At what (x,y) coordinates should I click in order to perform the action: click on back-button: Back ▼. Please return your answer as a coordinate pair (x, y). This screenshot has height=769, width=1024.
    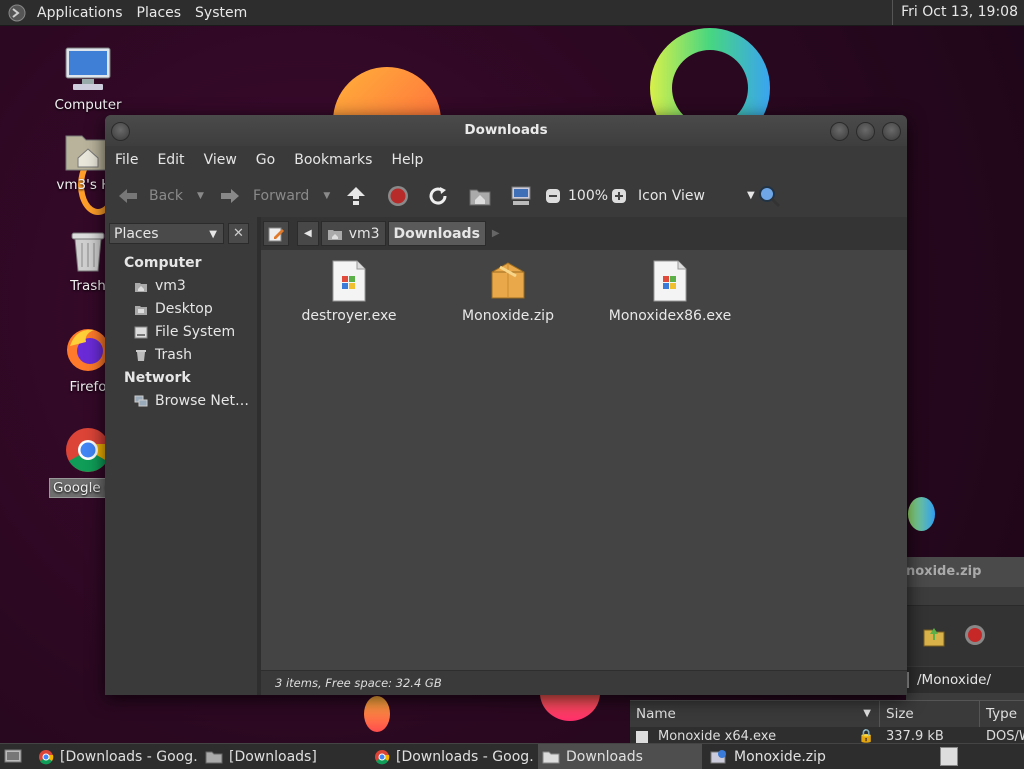
    Looking at the image, I should click on (160, 195).